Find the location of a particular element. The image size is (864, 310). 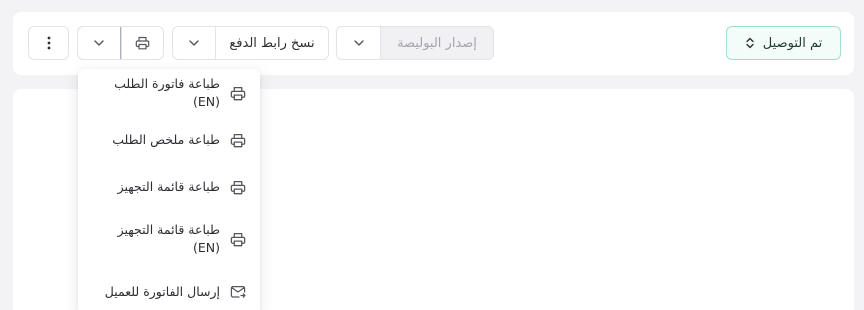

menu-item-print-invoice-en: طباعة فاتورة الطلب (EN) is located at coordinates (169, 92).